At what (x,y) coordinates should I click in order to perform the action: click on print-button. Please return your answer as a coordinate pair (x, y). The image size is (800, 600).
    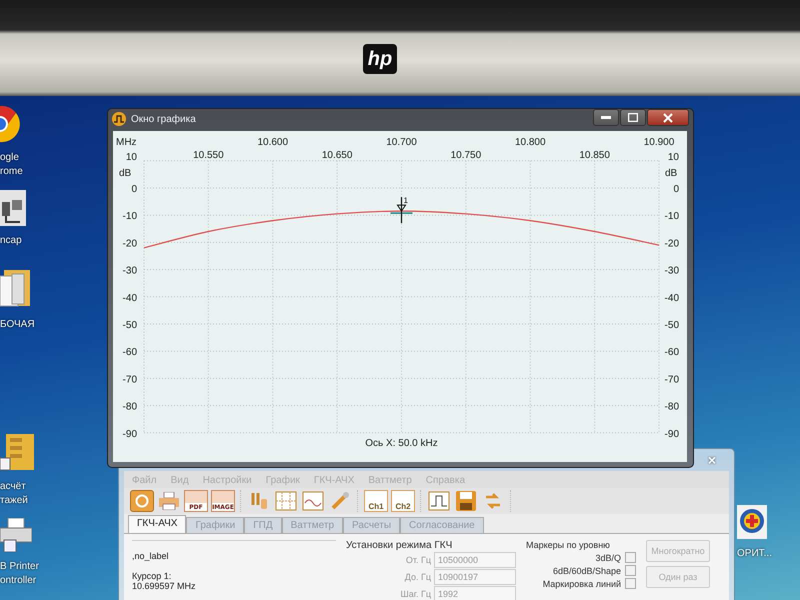
    Looking at the image, I should click on (169, 501).